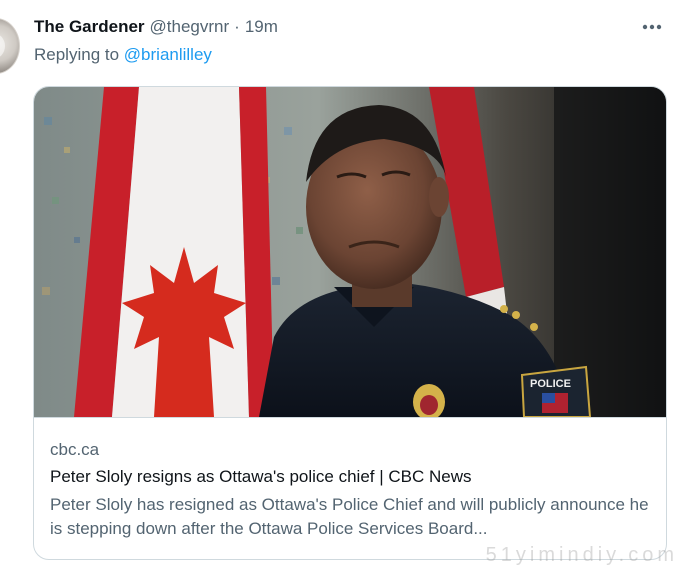 The width and height of the screenshot is (682, 568). I want to click on more-options-button, so click(652, 27).